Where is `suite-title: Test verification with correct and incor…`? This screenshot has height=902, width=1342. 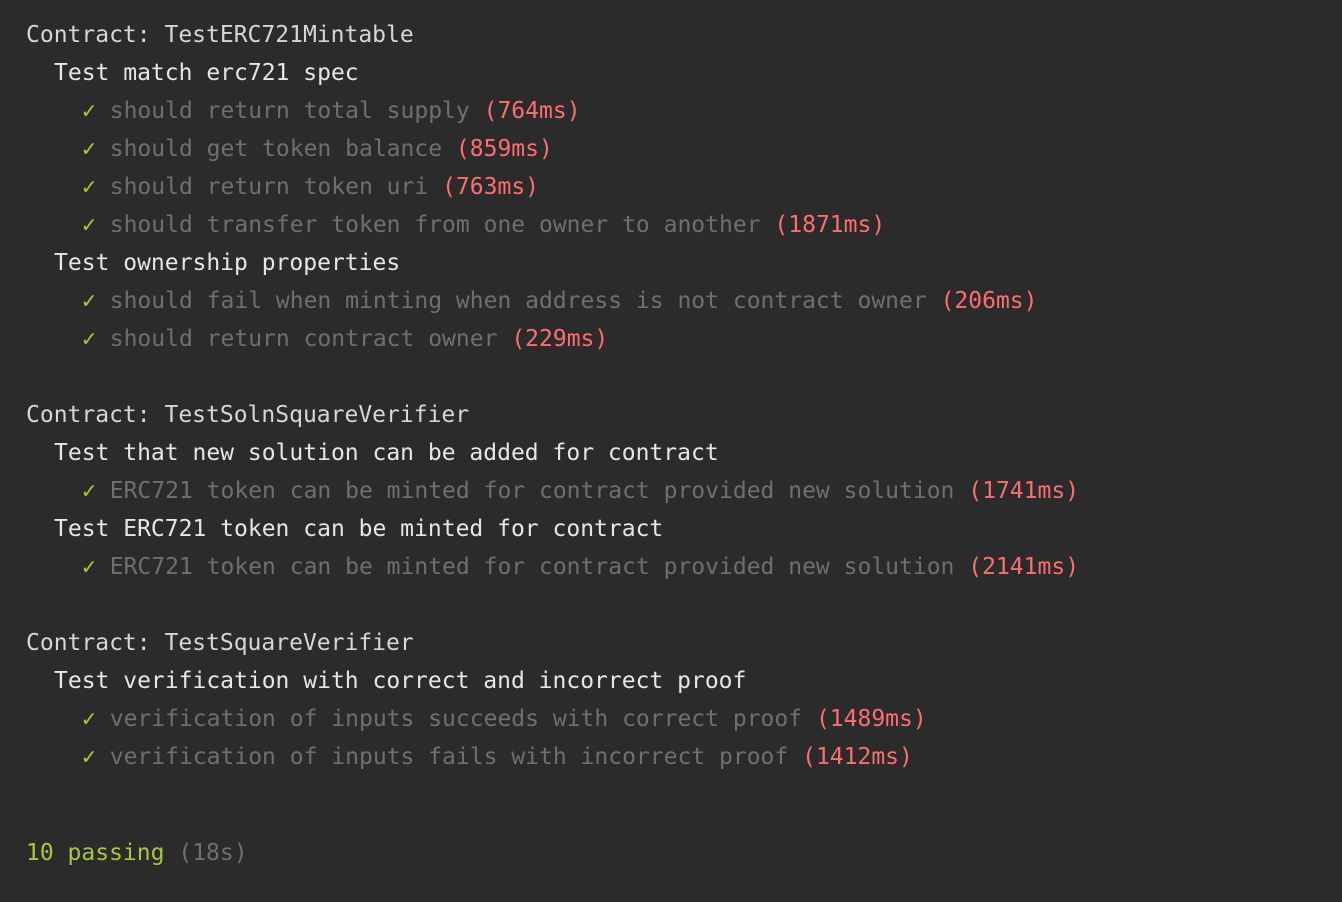 suite-title: Test verification with correct and incor… is located at coordinates (400, 681).